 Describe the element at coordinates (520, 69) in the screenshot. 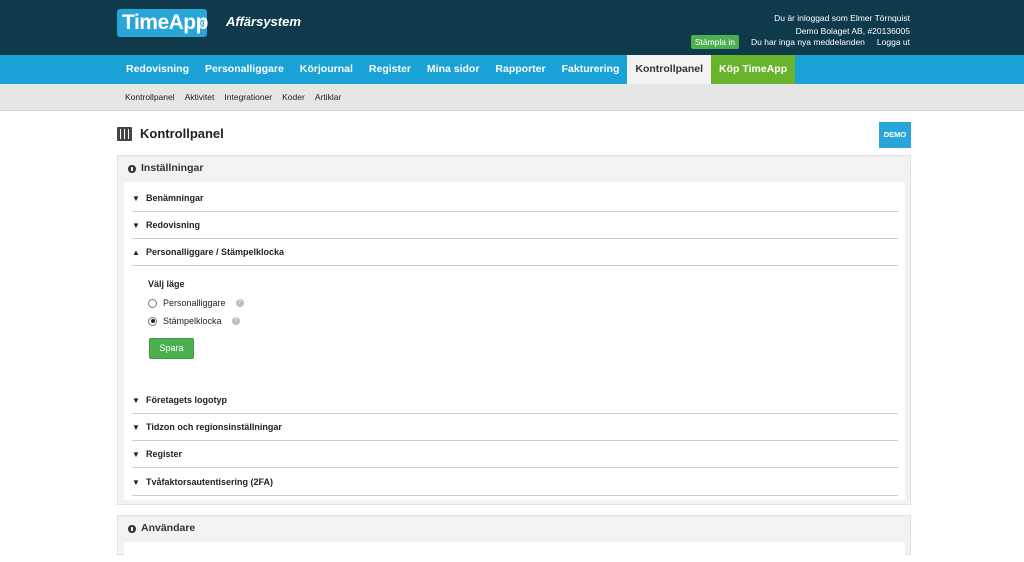

I see `nav-rapporter: Rapporter` at that location.